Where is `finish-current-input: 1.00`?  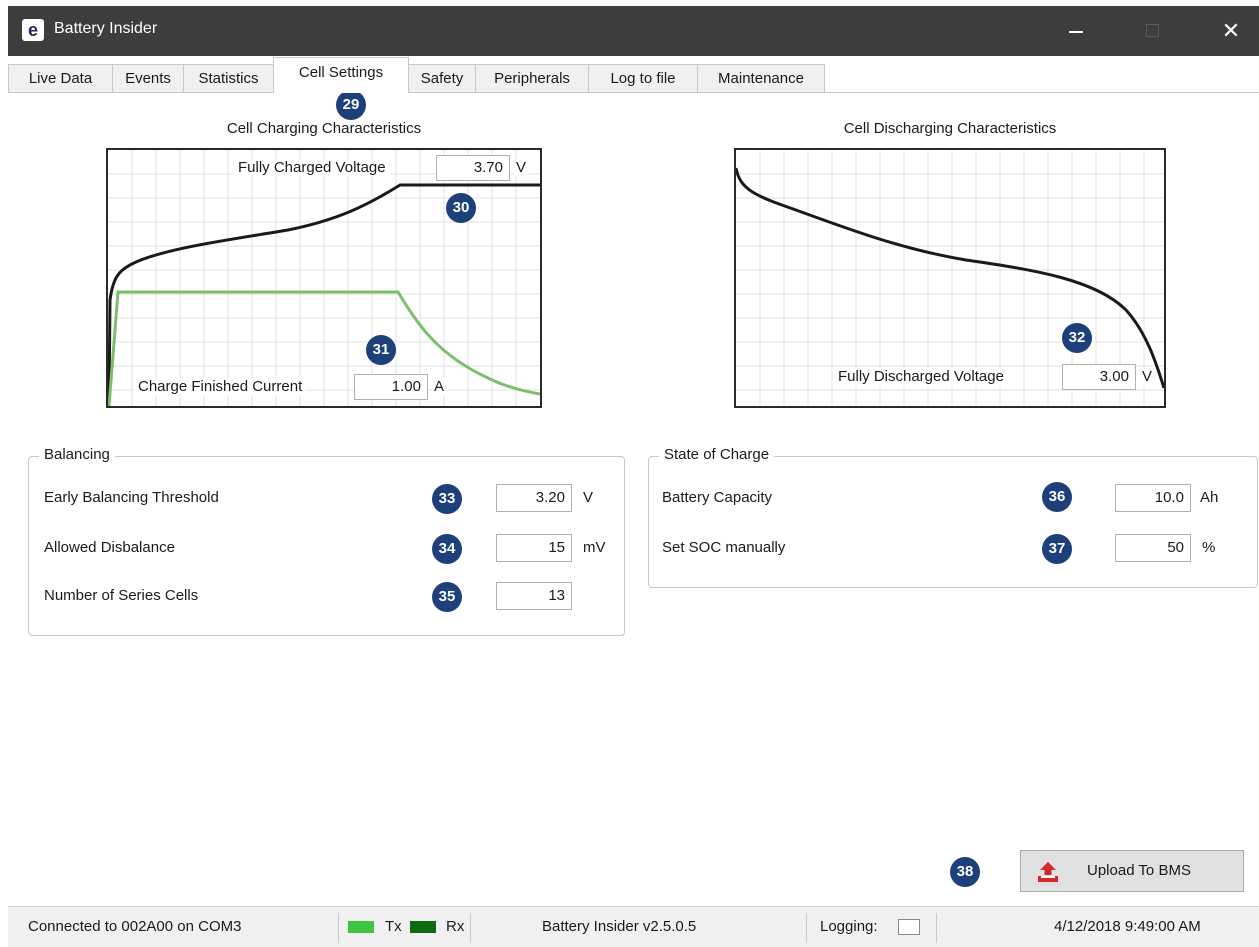 finish-current-input: 1.00 is located at coordinates (391, 387).